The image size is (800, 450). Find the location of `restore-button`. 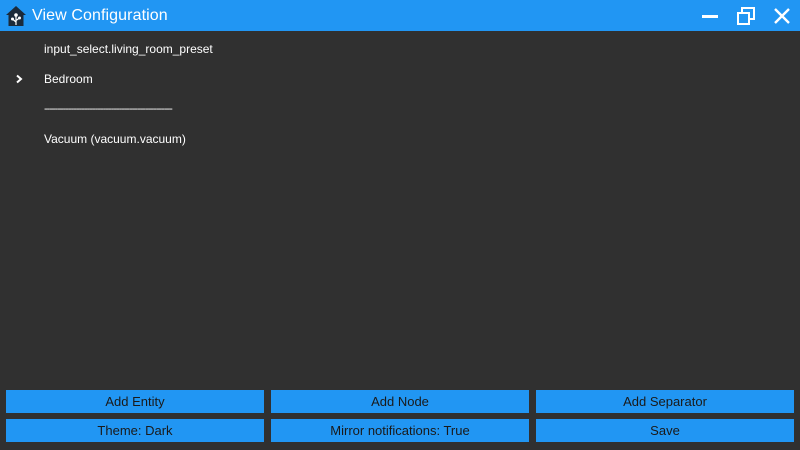

restore-button is located at coordinates (746, 15).